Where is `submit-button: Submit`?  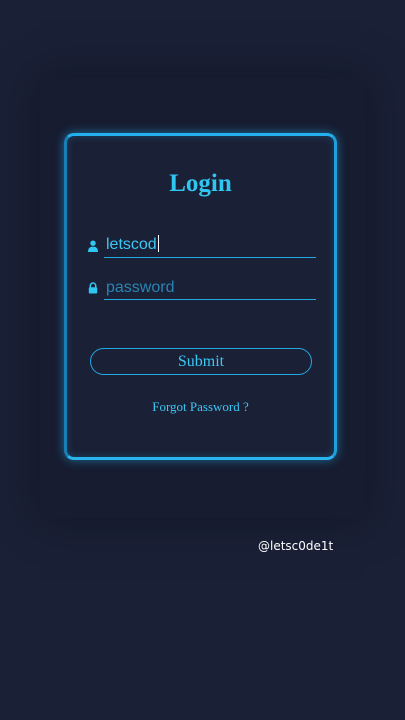
submit-button: Submit is located at coordinates (201, 361).